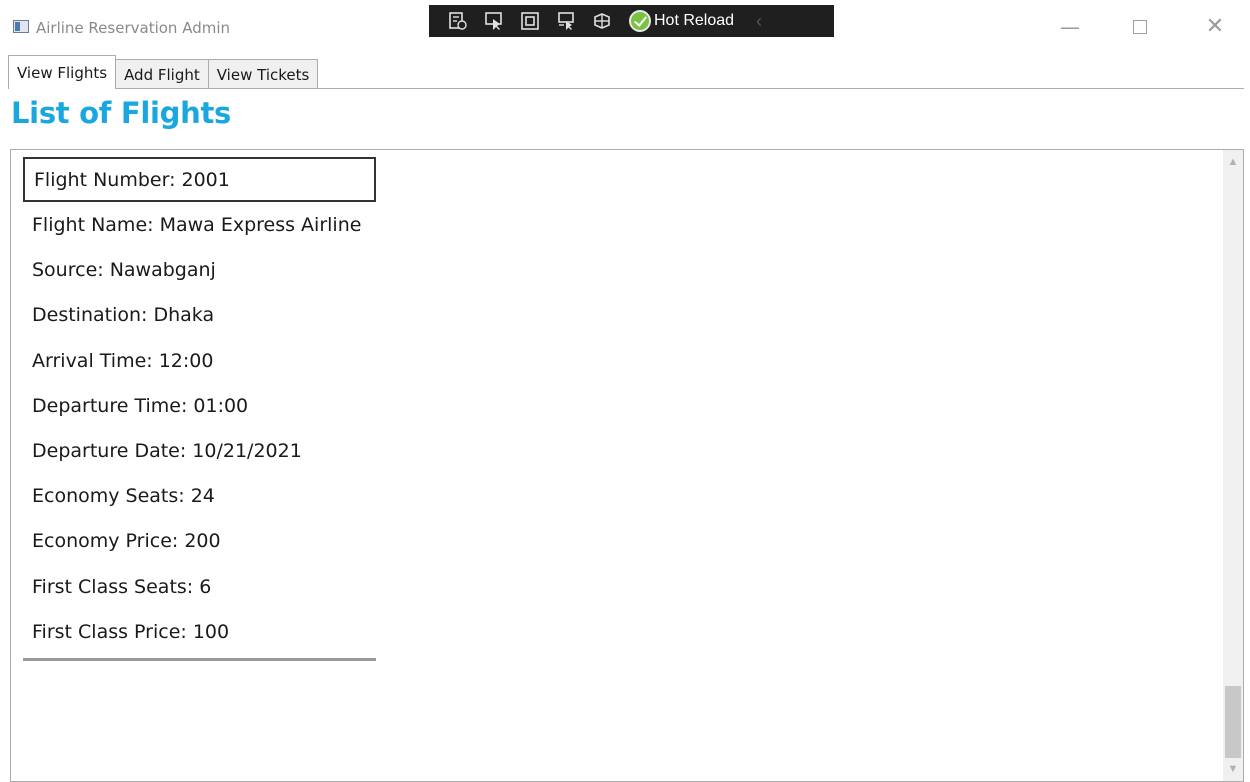 Image resolution: width=1250 pixels, height=782 pixels. What do you see at coordinates (124, 270) in the screenshot?
I see `source-field: Source: Nawabganj` at bounding box center [124, 270].